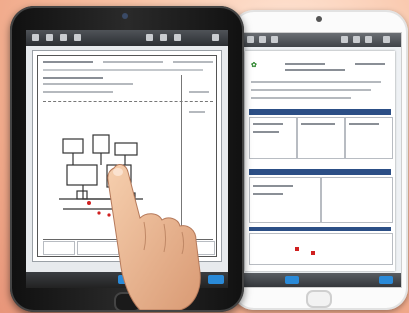 Image resolution: width=409 pixels, height=313 pixels. I want to click on pointing-hand, so click(154, 237).